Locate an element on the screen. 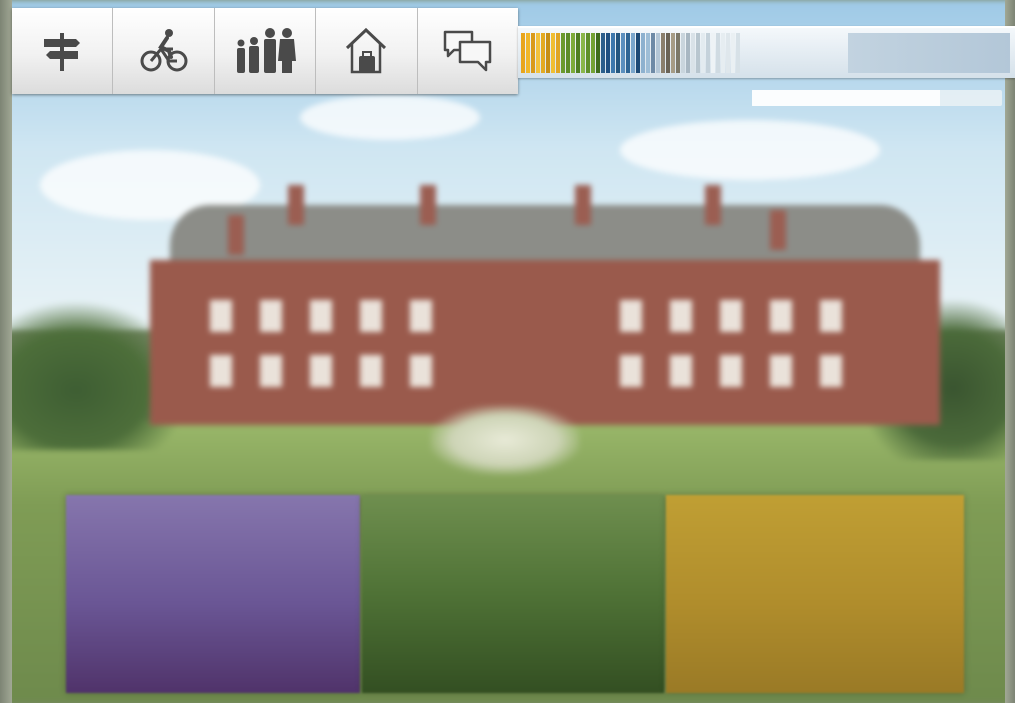  accommodation-button is located at coordinates (367, 51).